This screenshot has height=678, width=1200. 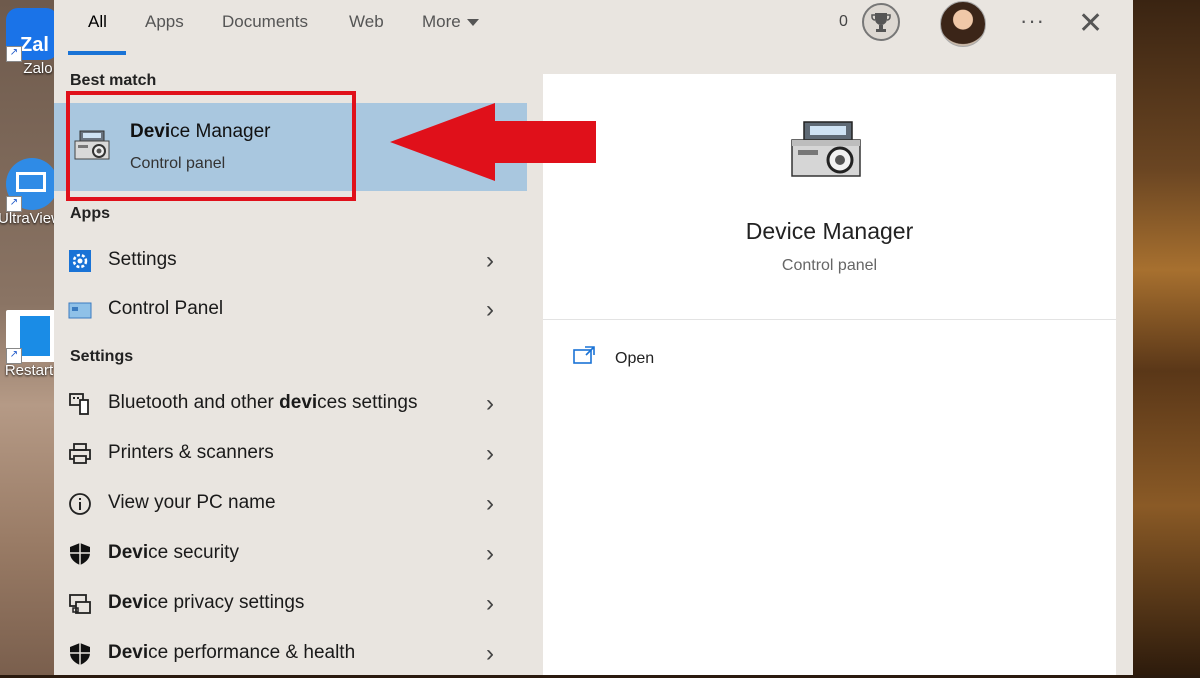 I want to click on best-match-heading: Best match, so click(x=113, y=80).